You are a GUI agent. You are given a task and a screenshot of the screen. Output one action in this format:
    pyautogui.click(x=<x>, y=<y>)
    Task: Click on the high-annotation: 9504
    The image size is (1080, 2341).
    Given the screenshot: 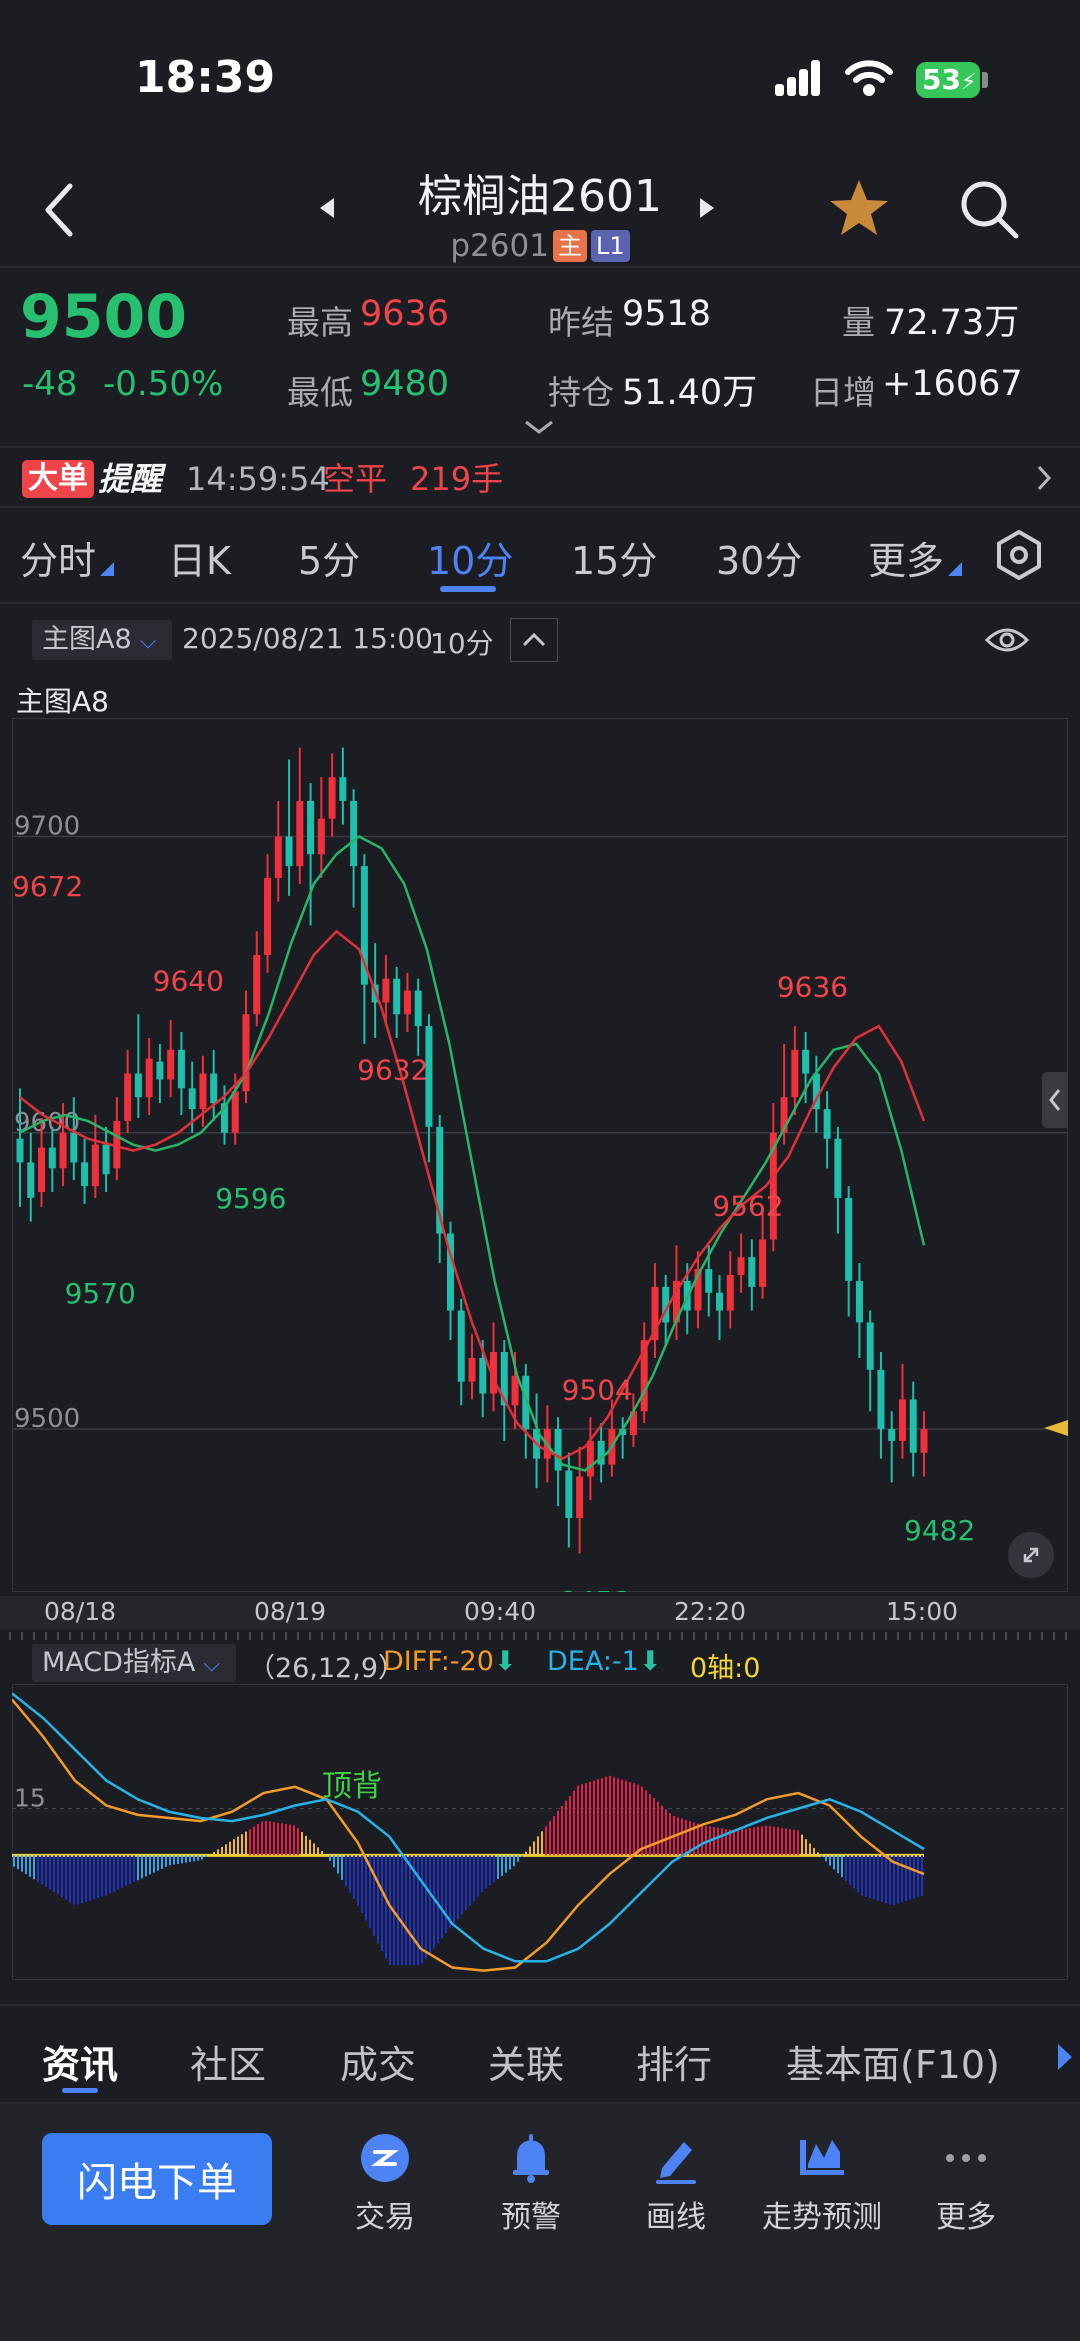 What is the action you would take?
    pyautogui.click(x=597, y=1389)
    